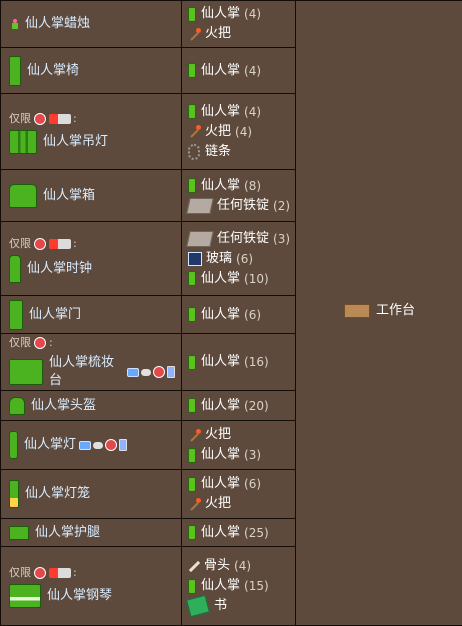  Describe the element at coordinates (133, 372) in the screenshot. I see `desktop-icon` at that location.